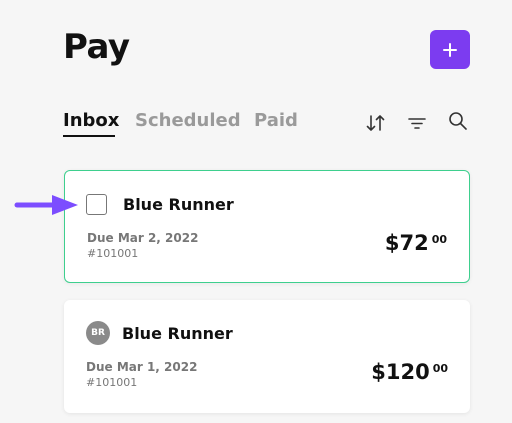 The height and width of the screenshot is (423, 512). I want to click on filter-icon, so click(417, 123).